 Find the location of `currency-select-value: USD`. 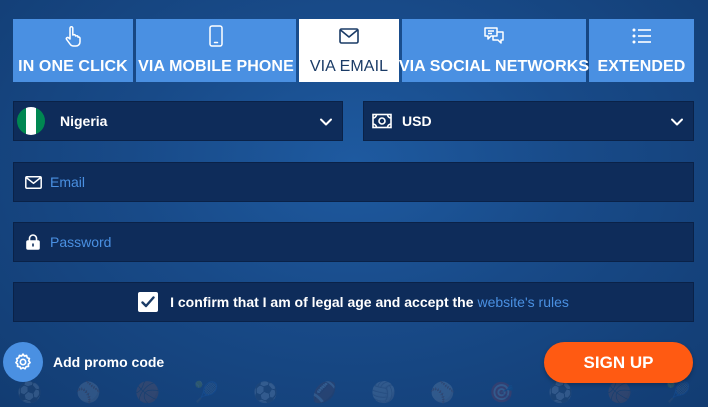

currency-select-value: USD is located at coordinates (417, 121).